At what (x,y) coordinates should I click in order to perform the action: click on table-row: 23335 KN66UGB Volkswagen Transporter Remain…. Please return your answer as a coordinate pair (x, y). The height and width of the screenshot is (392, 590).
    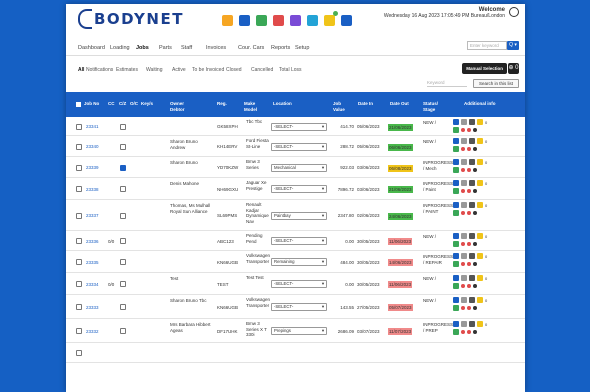
    Looking at the image, I should click on (295, 262).